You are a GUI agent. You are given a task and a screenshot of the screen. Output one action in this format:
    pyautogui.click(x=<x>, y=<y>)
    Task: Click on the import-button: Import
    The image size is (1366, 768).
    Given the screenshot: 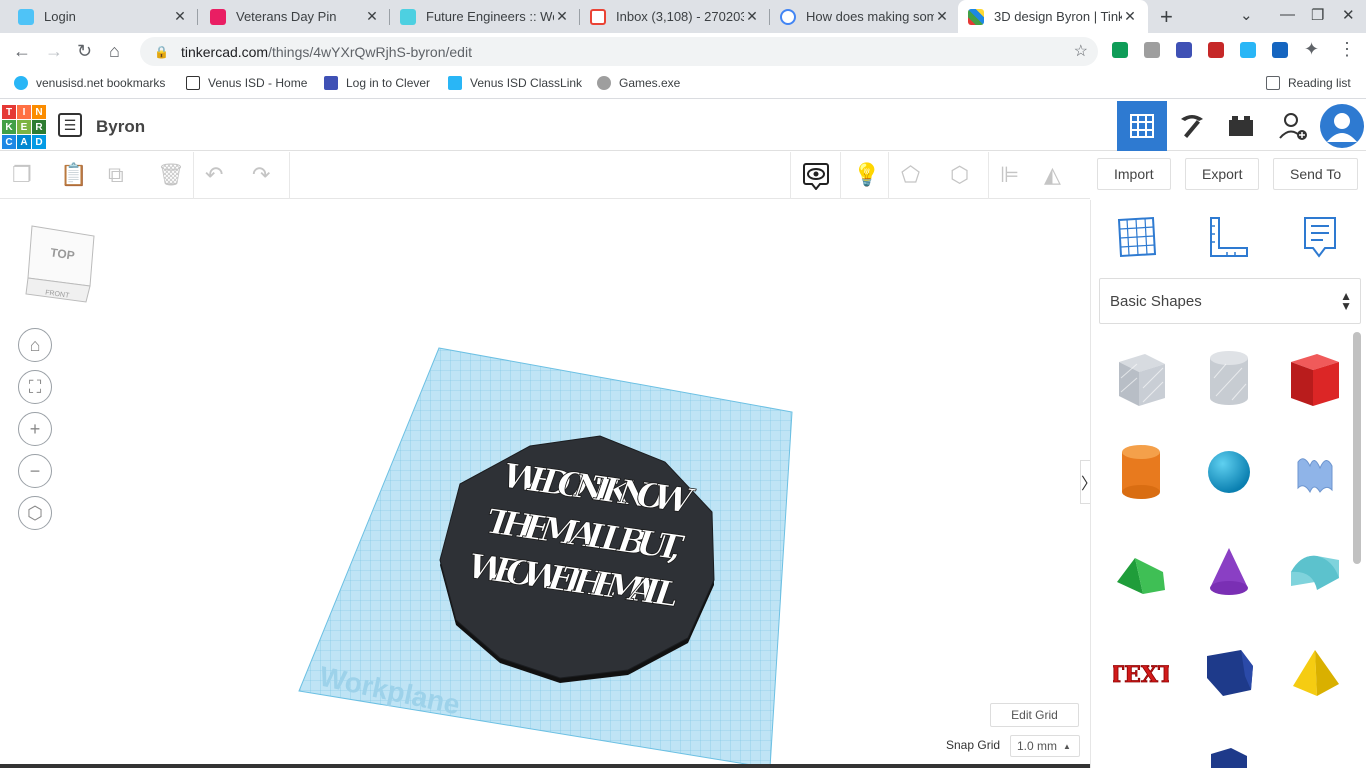 What is the action you would take?
    pyautogui.click(x=1134, y=174)
    